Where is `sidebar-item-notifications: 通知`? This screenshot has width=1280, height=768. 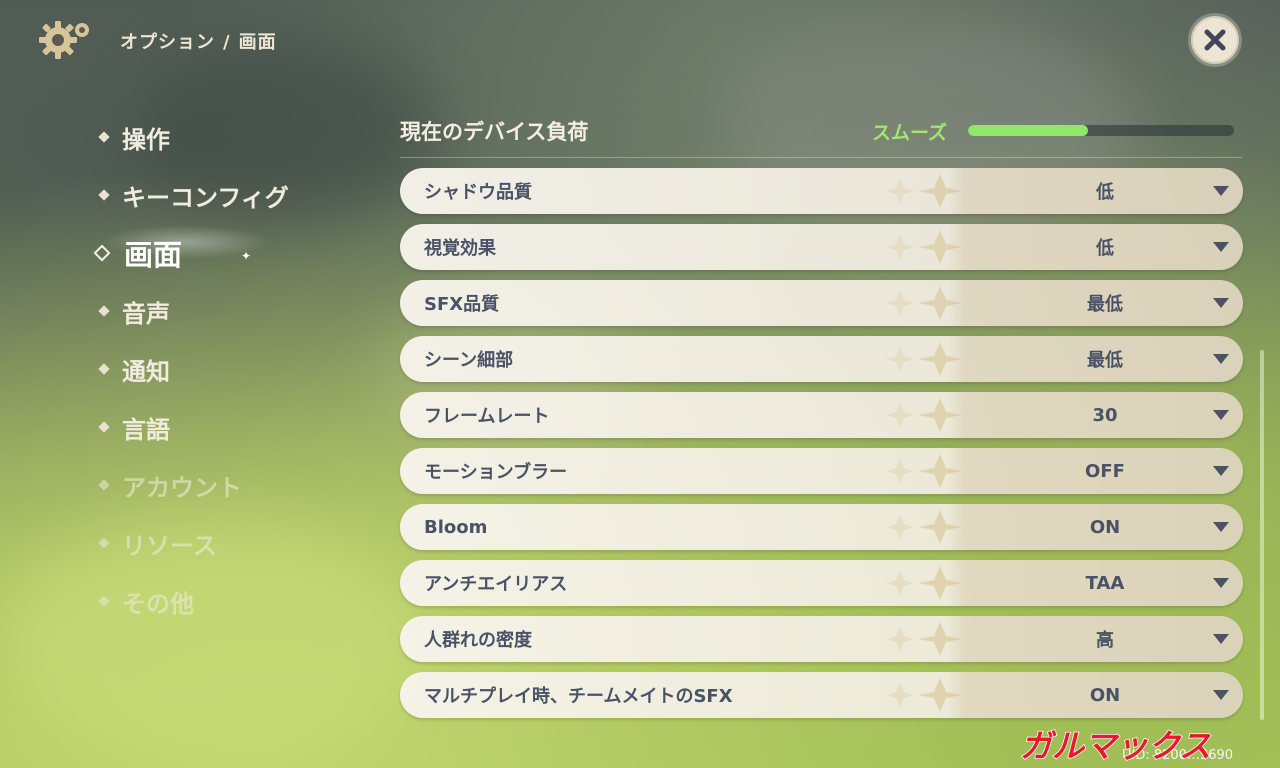
sidebar-item-notifications: 通知 is located at coordinates (192, 369).